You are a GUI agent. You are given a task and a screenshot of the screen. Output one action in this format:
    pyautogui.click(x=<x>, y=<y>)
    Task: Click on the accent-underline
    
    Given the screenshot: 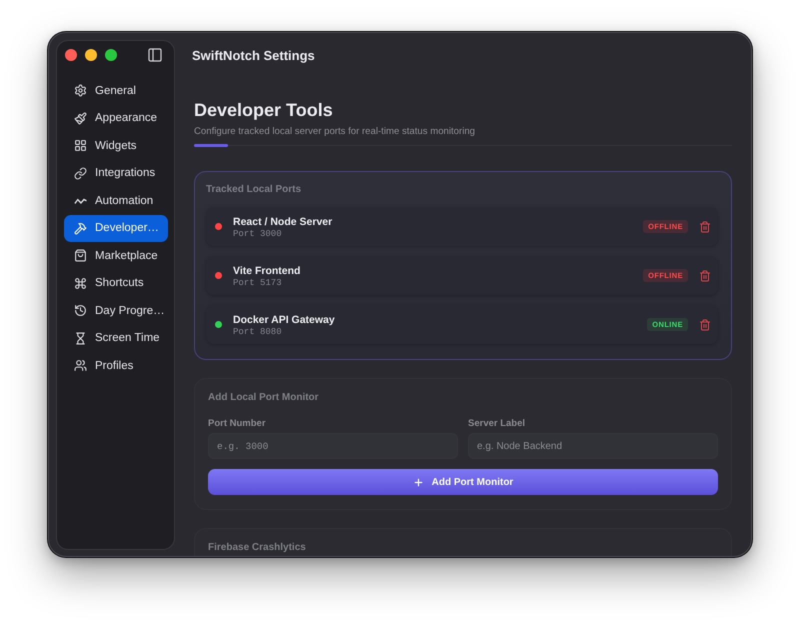 What is the action you would take?
    pyautogui.click(x=211, y=145)
    